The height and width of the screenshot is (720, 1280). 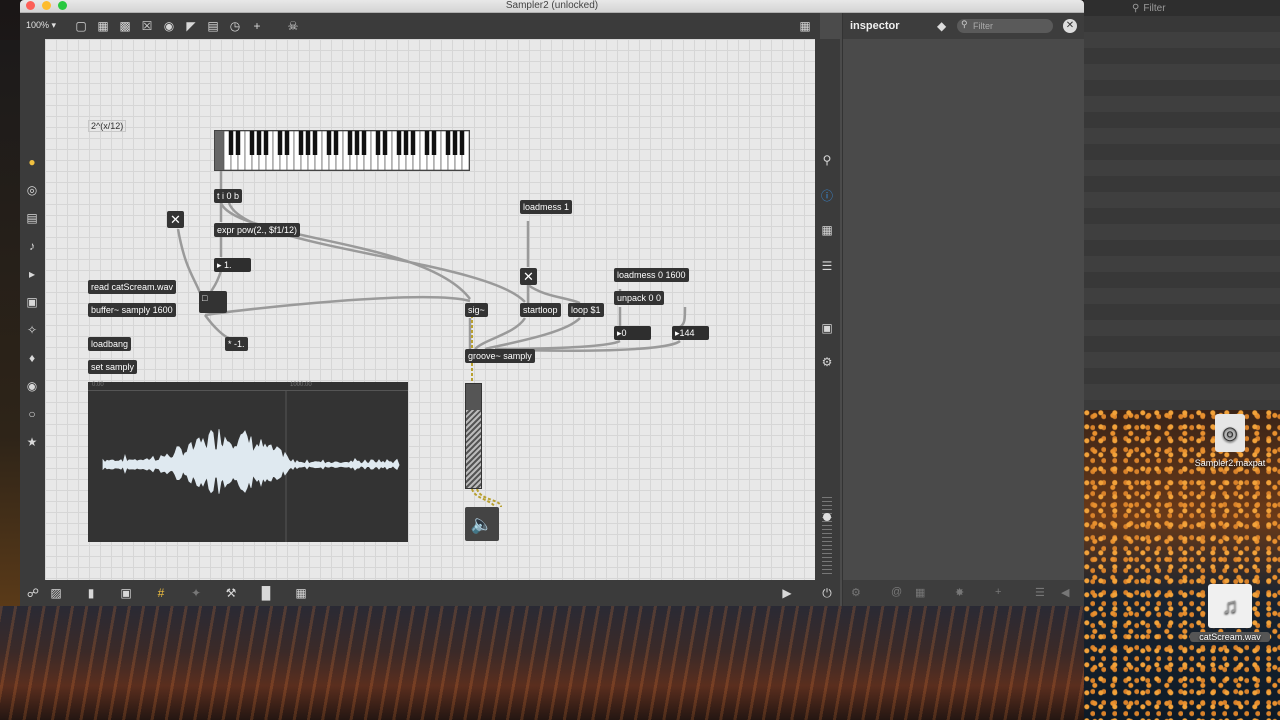 I want to click on plugin-icon: ○, so click(x=32, y=414).